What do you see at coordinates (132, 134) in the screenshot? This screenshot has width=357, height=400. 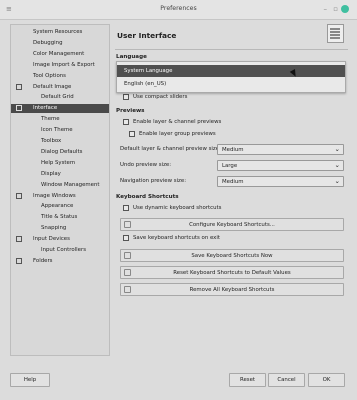 I see `layer-group-previews-checkbox` at bounding box center [132, 134].